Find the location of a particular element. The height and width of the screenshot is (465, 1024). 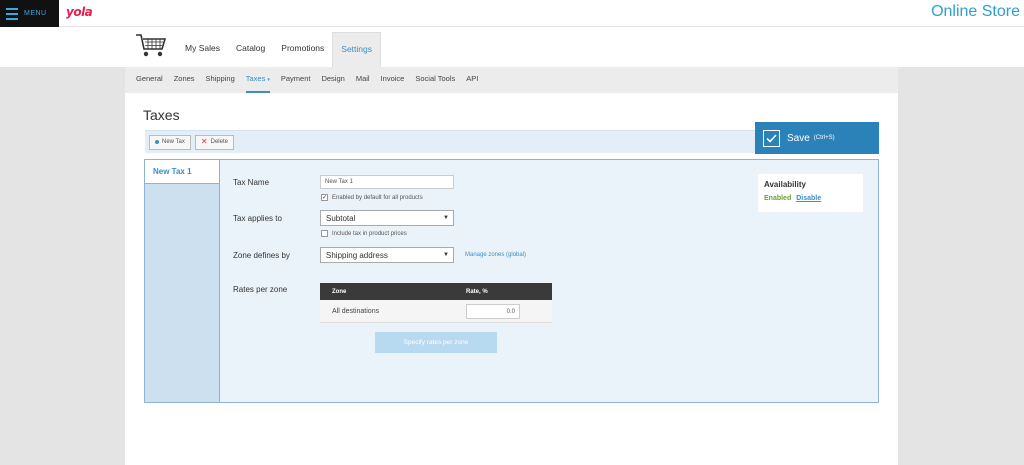

availability-title: Availability is located at coordinates (785, 184).